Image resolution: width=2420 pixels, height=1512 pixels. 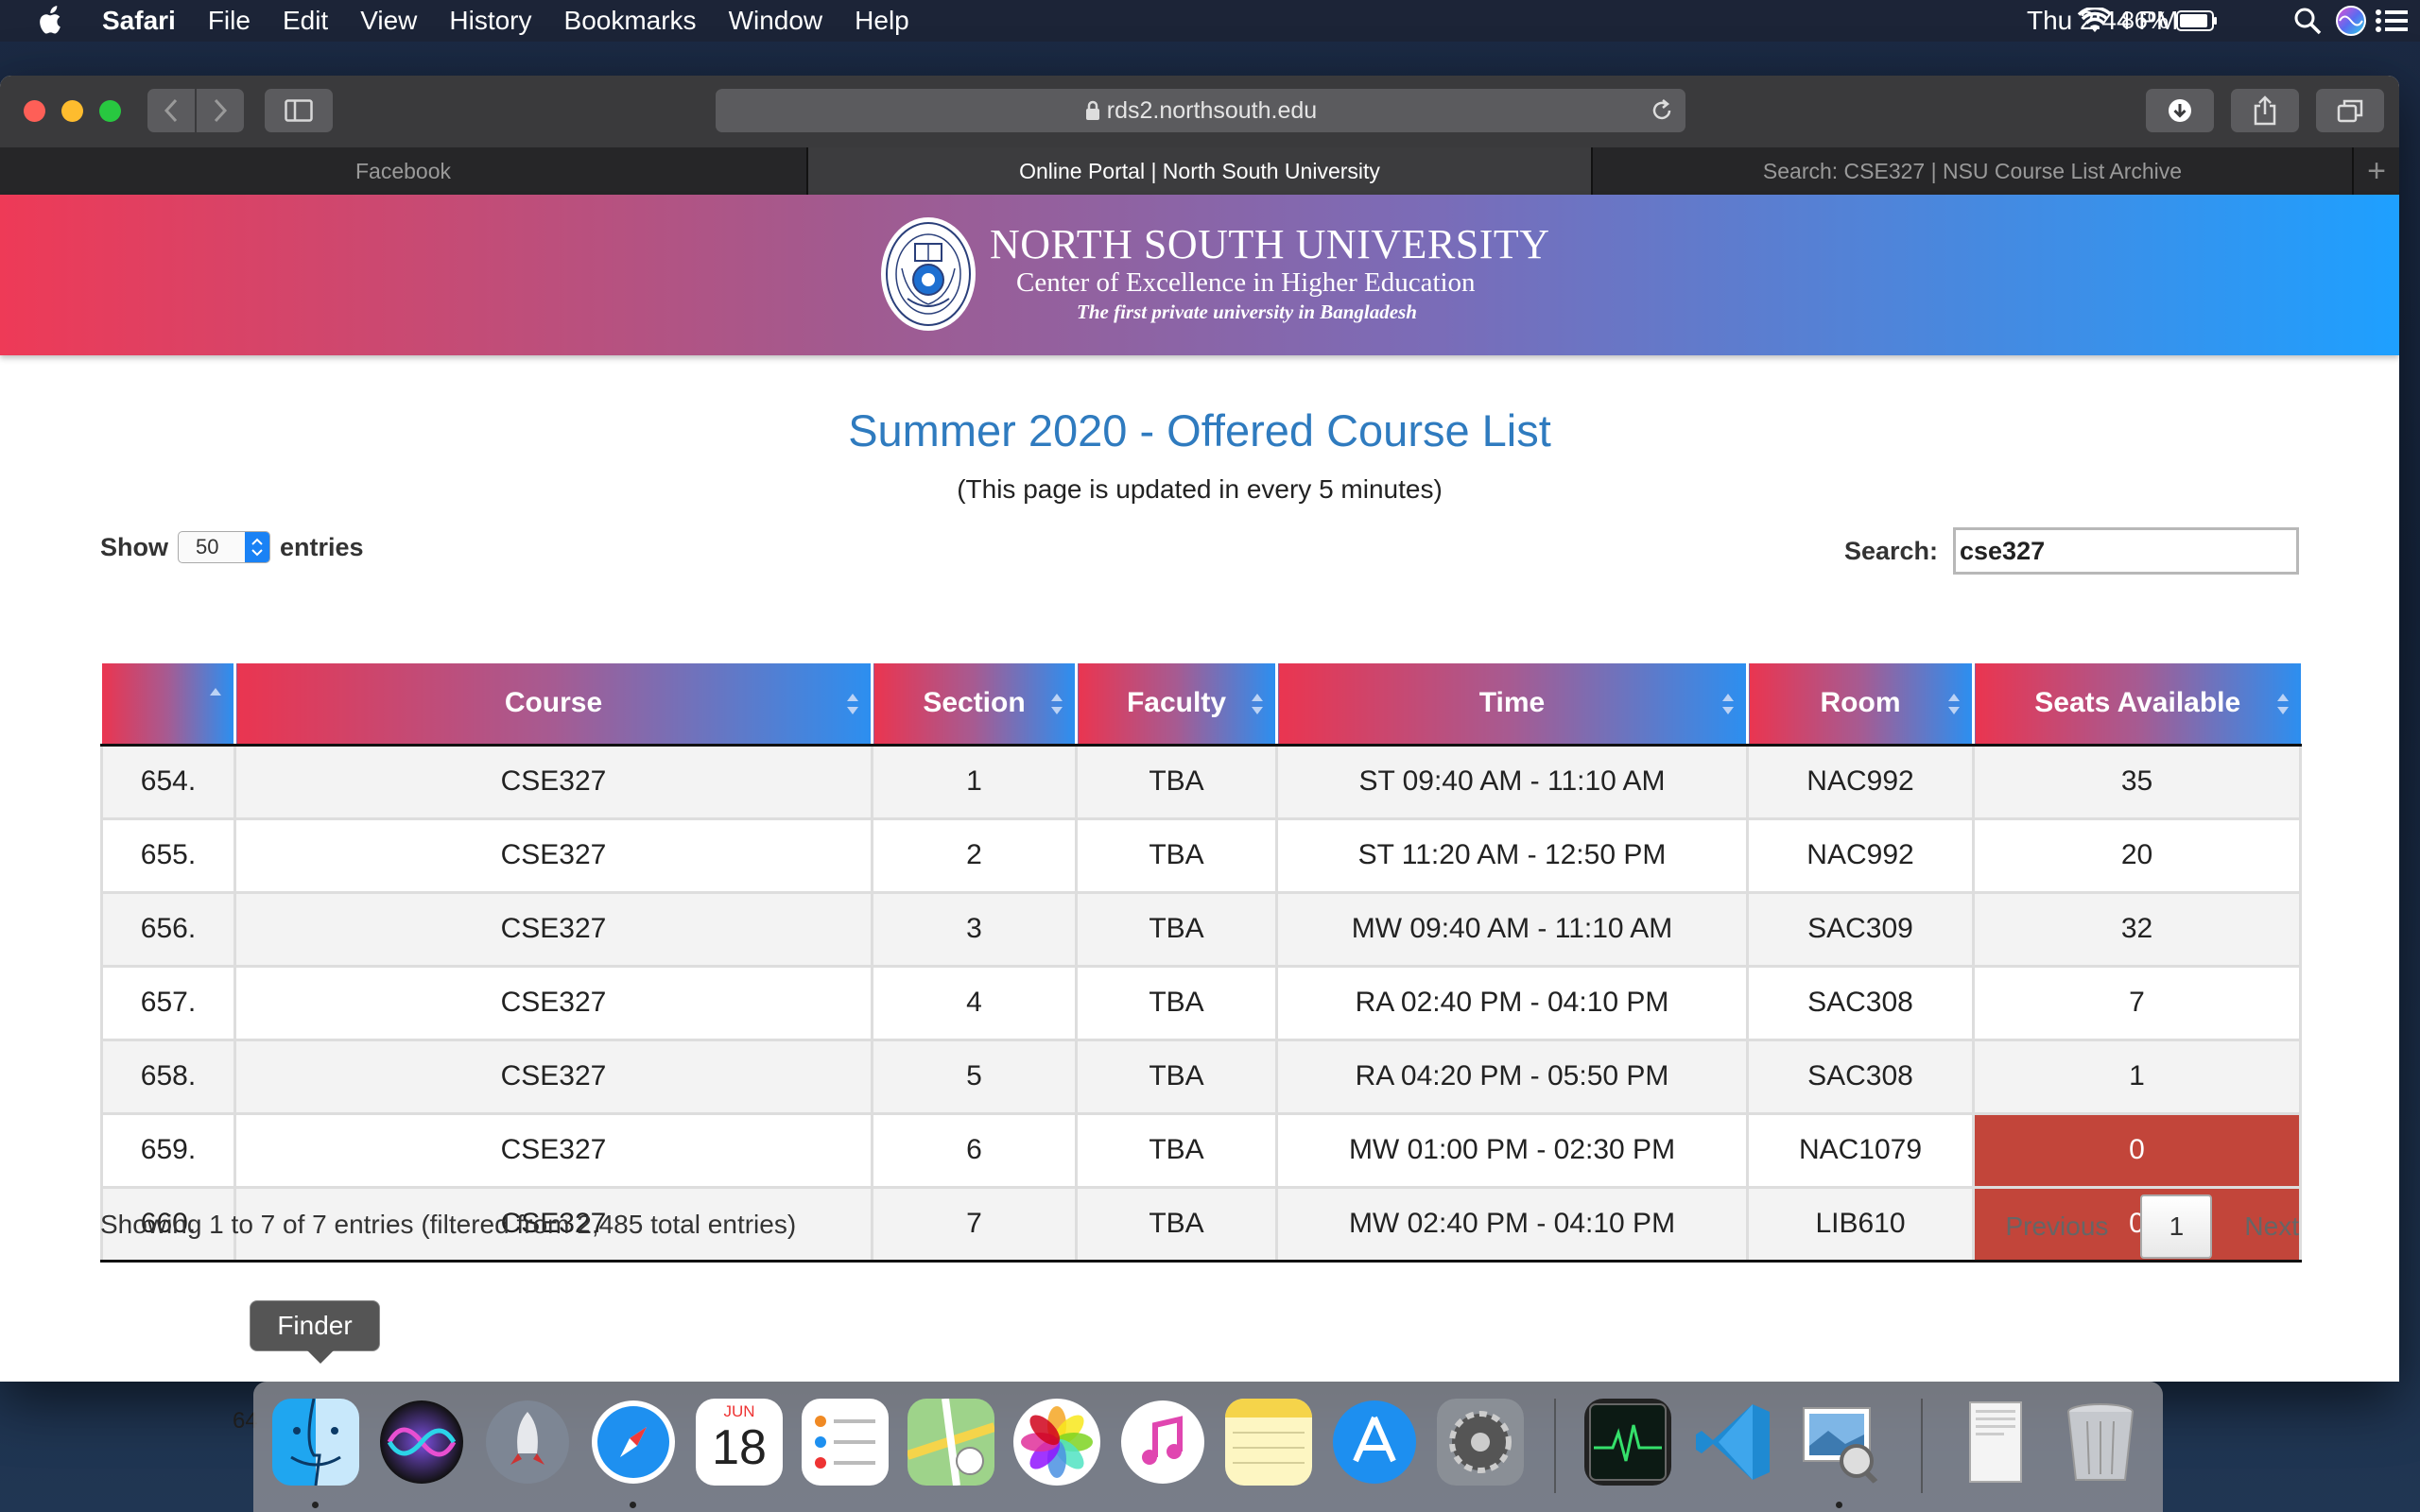 I want to click on menu-help: Help, so click(x=882, y=21).